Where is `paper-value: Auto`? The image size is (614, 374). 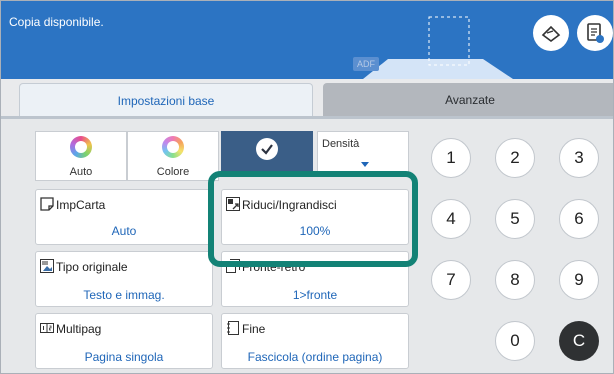 paper-value: Auto is located at coordinates (124, 231).